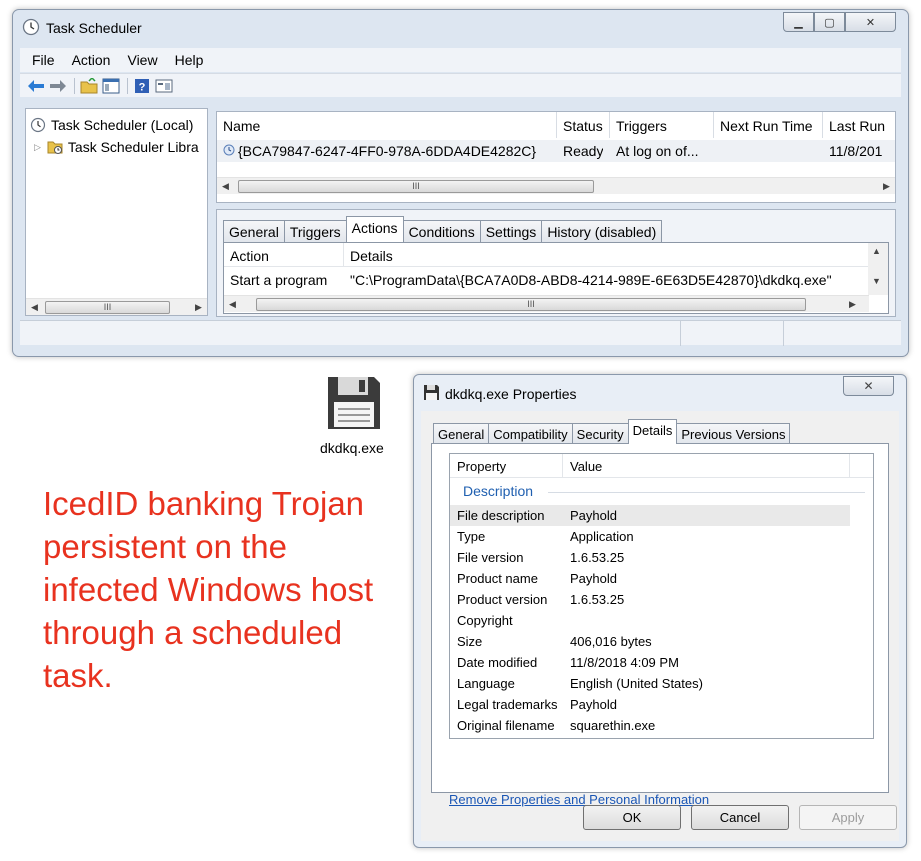  What do you see at coordinates (602, 231) in the screenshot?
I see `tab-history: History (disabled)` at bounding box center [602, 231].